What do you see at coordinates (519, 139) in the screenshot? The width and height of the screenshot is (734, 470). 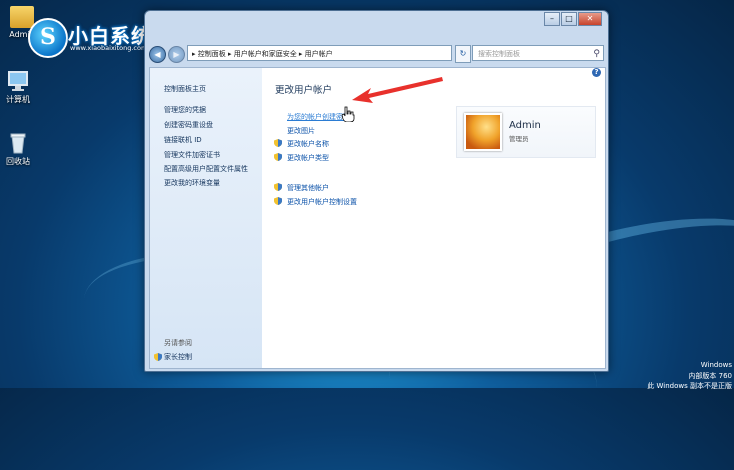 I see `account-role: 管理员` at bounding box center [519, 139].